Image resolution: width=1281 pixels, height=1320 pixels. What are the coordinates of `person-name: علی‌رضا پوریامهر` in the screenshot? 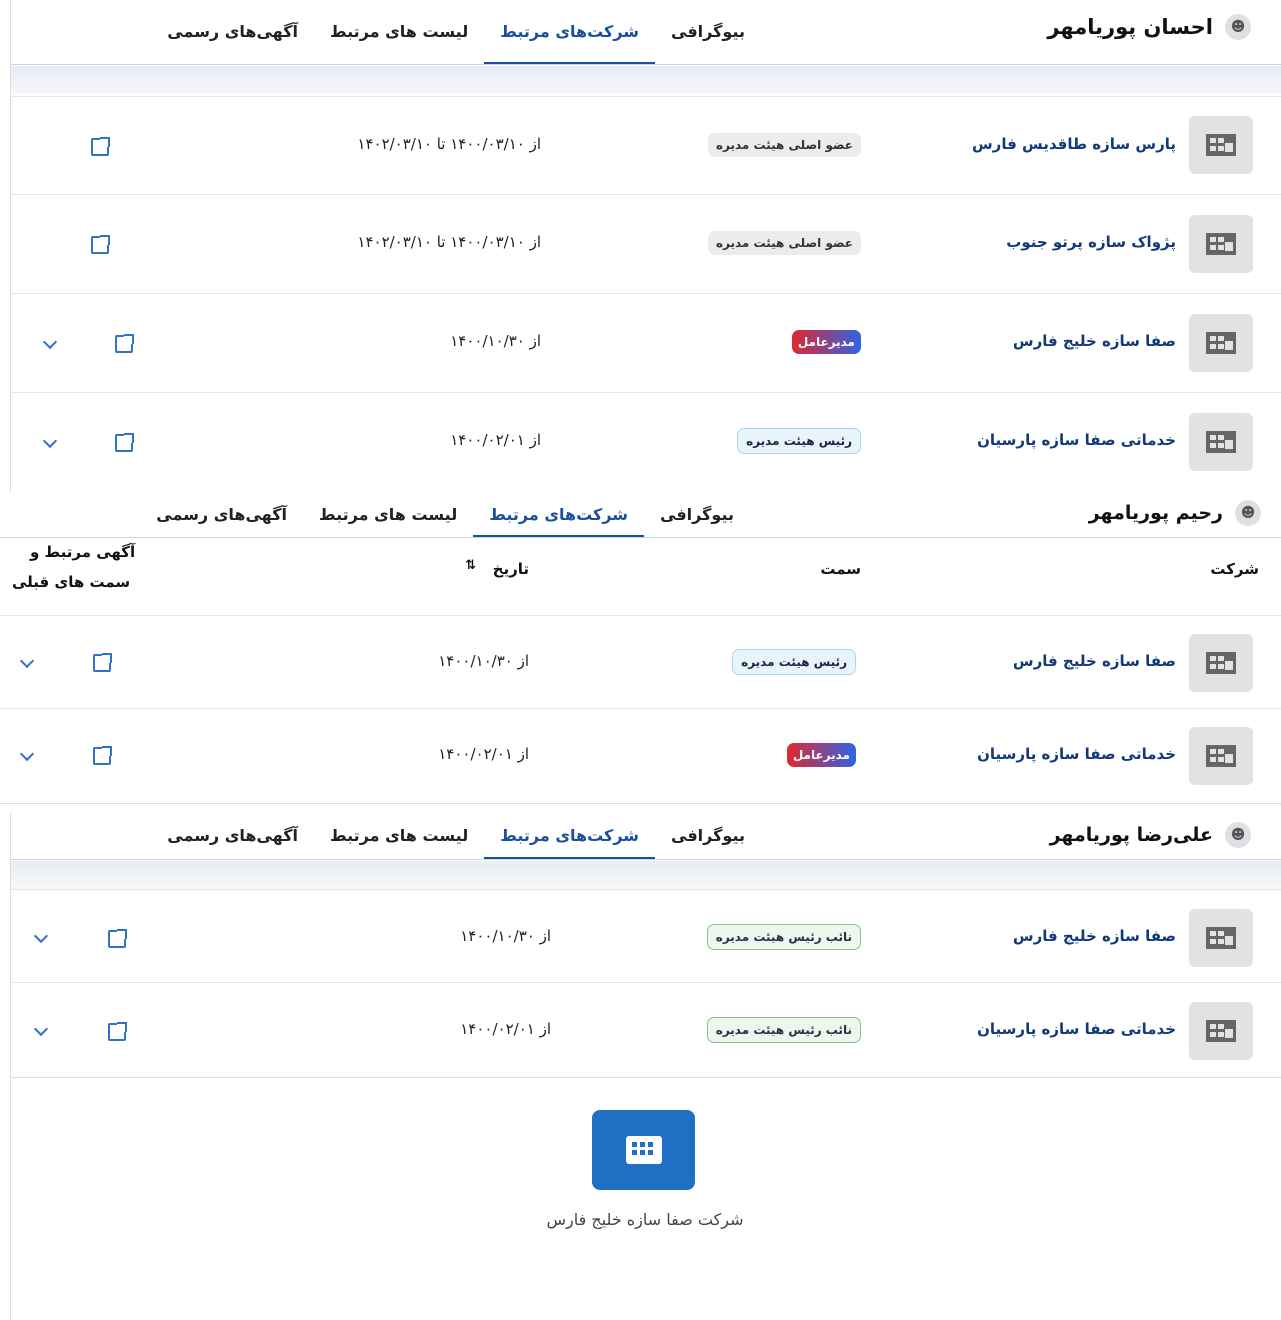 It's located at (1131, 835).